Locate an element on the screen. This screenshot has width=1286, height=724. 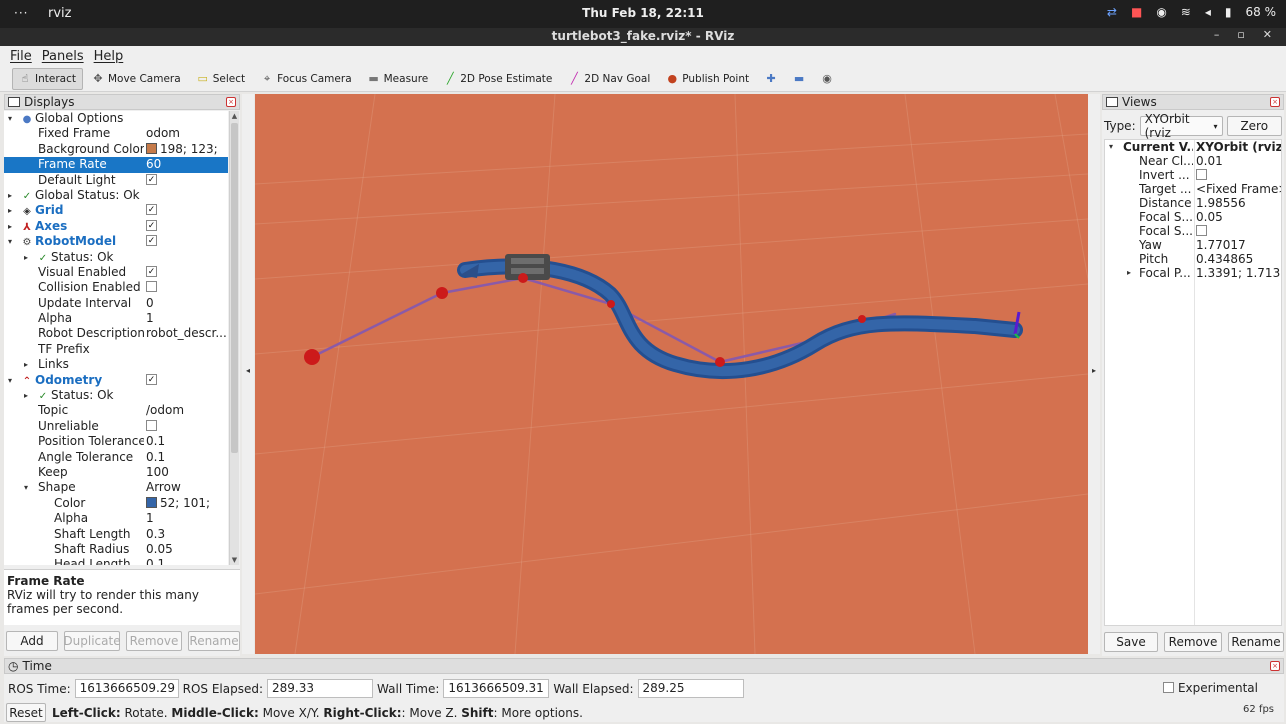
right-splitter: ▸ is located at coordinates (1094, 374).